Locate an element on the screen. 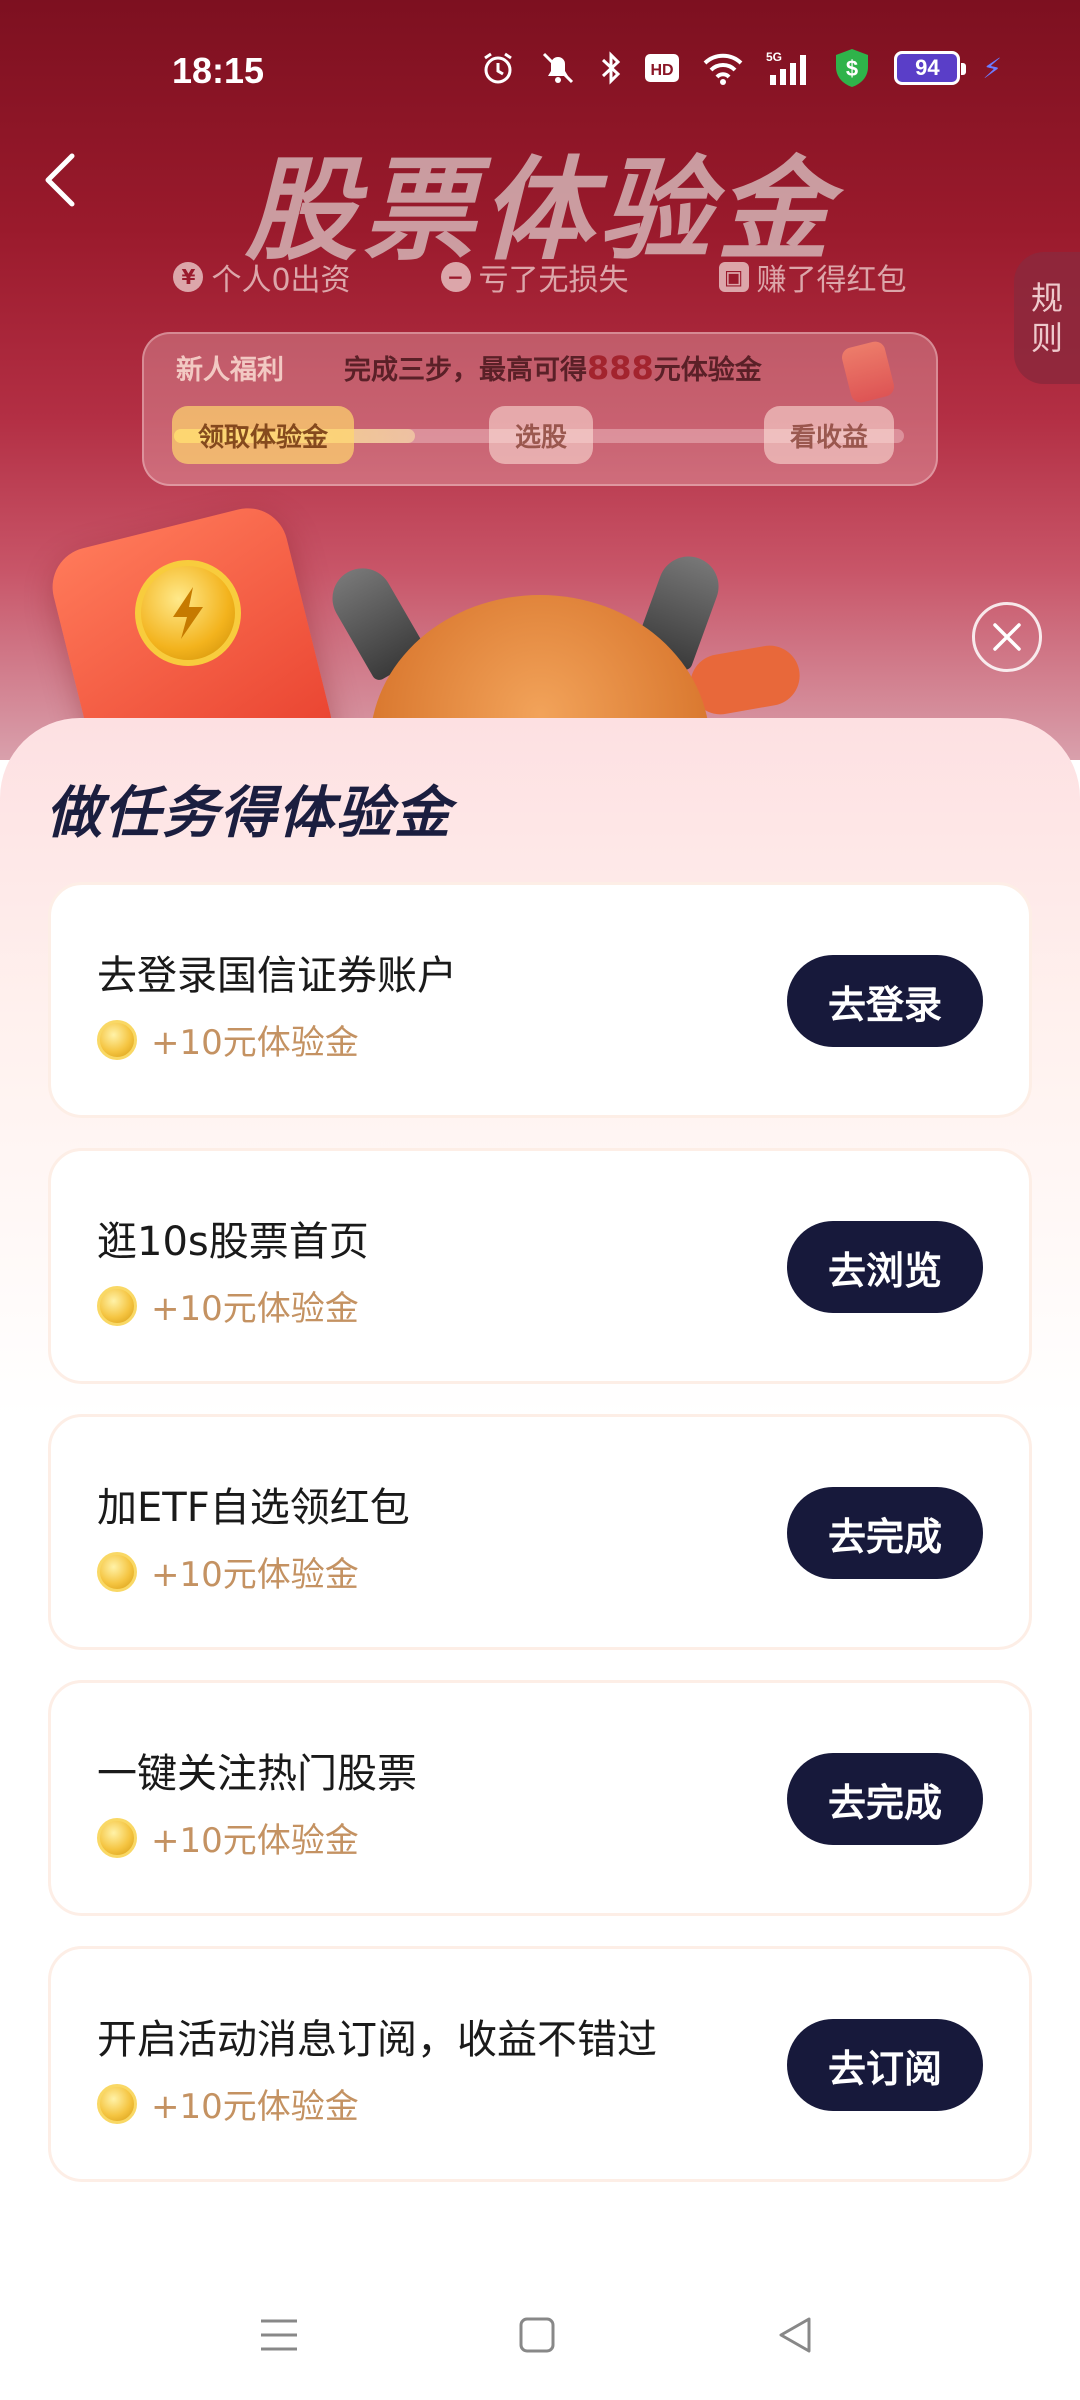  status-icons: HD 5G $ 94 ⚡ is located at coordinates (741, 68).